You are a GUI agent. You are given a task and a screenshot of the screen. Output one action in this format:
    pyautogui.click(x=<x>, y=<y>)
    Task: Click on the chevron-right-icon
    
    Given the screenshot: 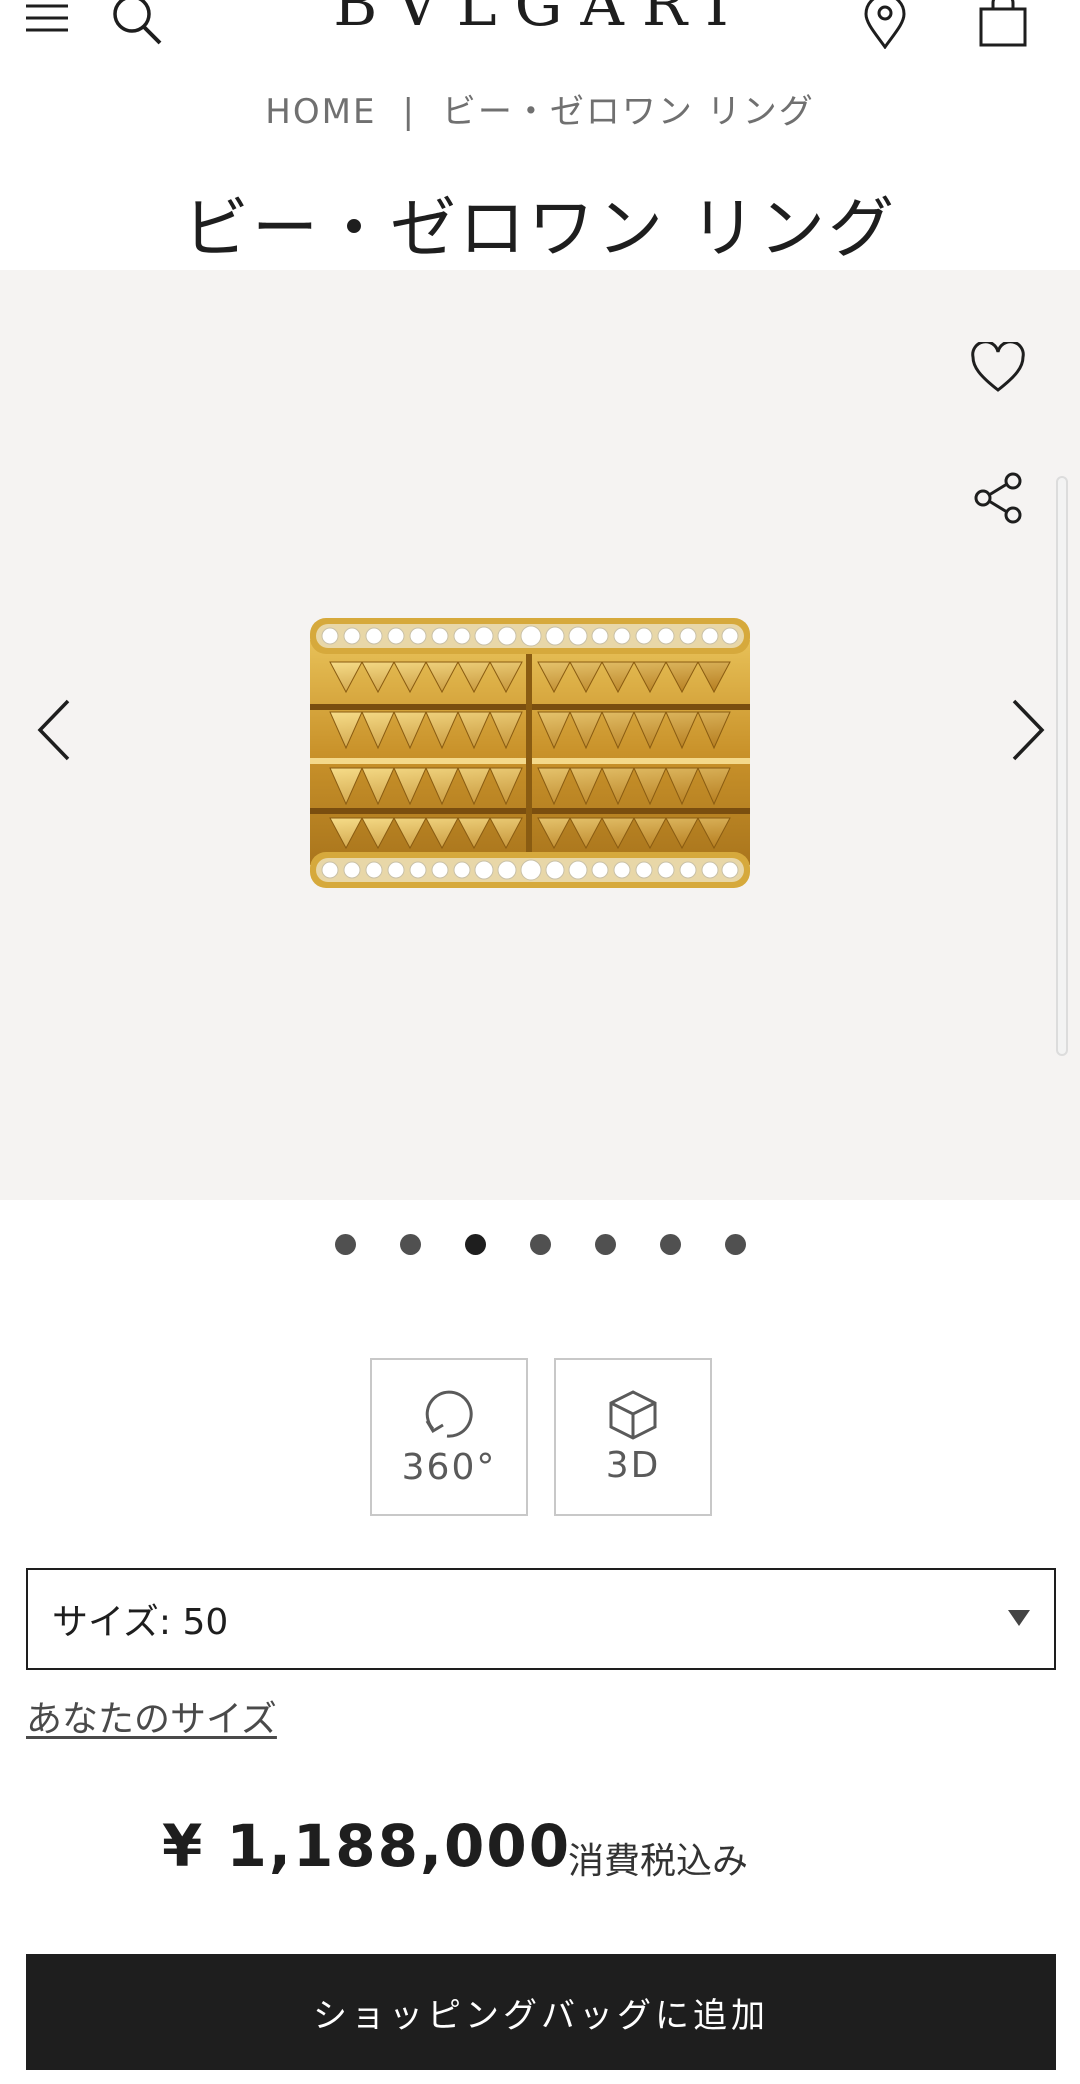 What is the action you would take?
    pyautogui.click(x=1028, y=730)
    